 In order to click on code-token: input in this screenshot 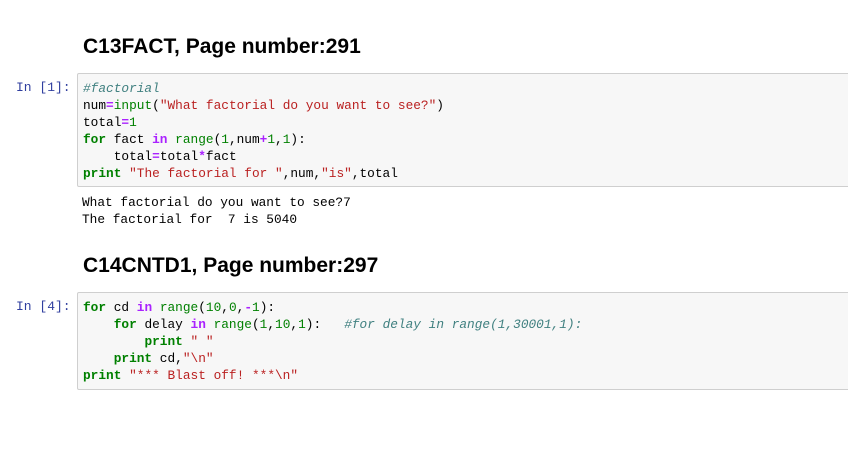, I will do `click(133, 105)`.